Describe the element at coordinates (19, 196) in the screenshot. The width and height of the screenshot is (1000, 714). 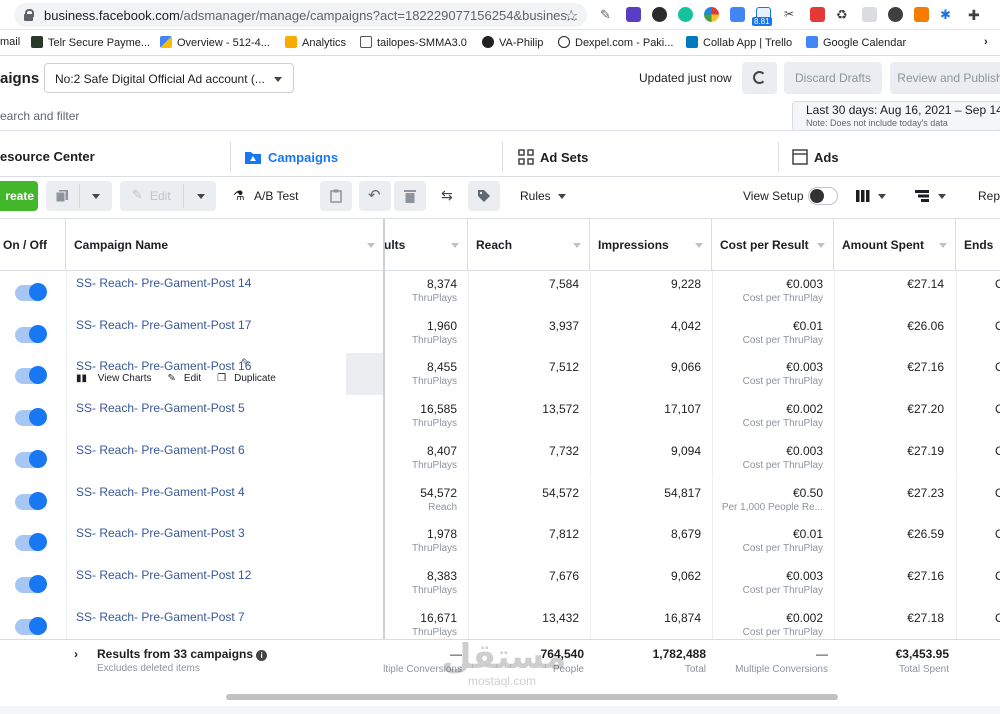
I see `create-button: reate` at that location.